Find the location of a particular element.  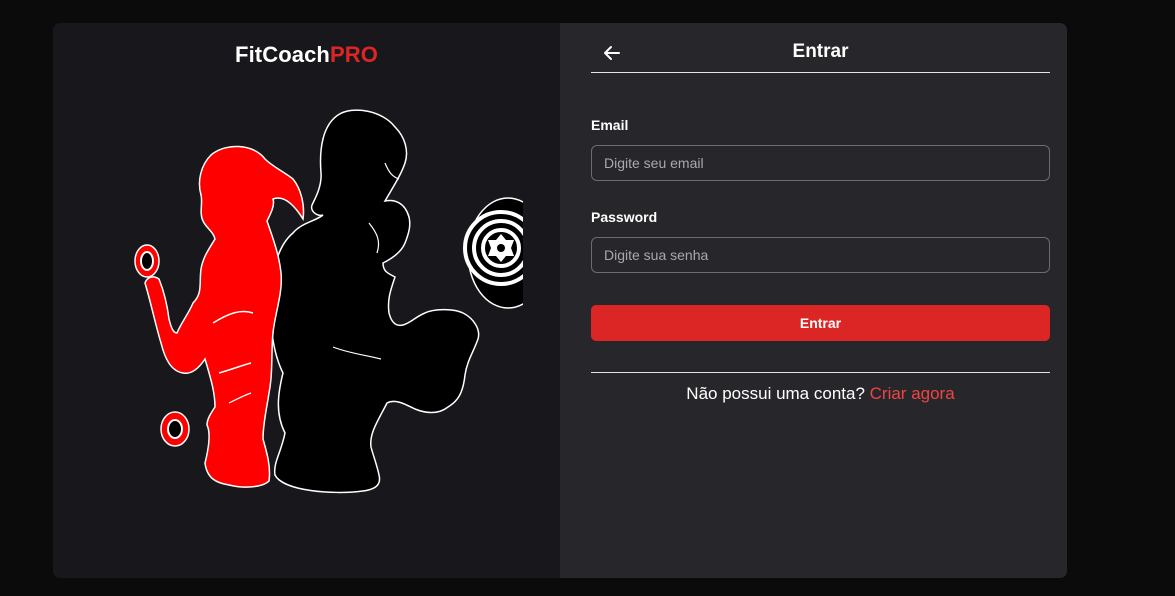

signup-link: Criar agora is located at coordinates (912, 393).